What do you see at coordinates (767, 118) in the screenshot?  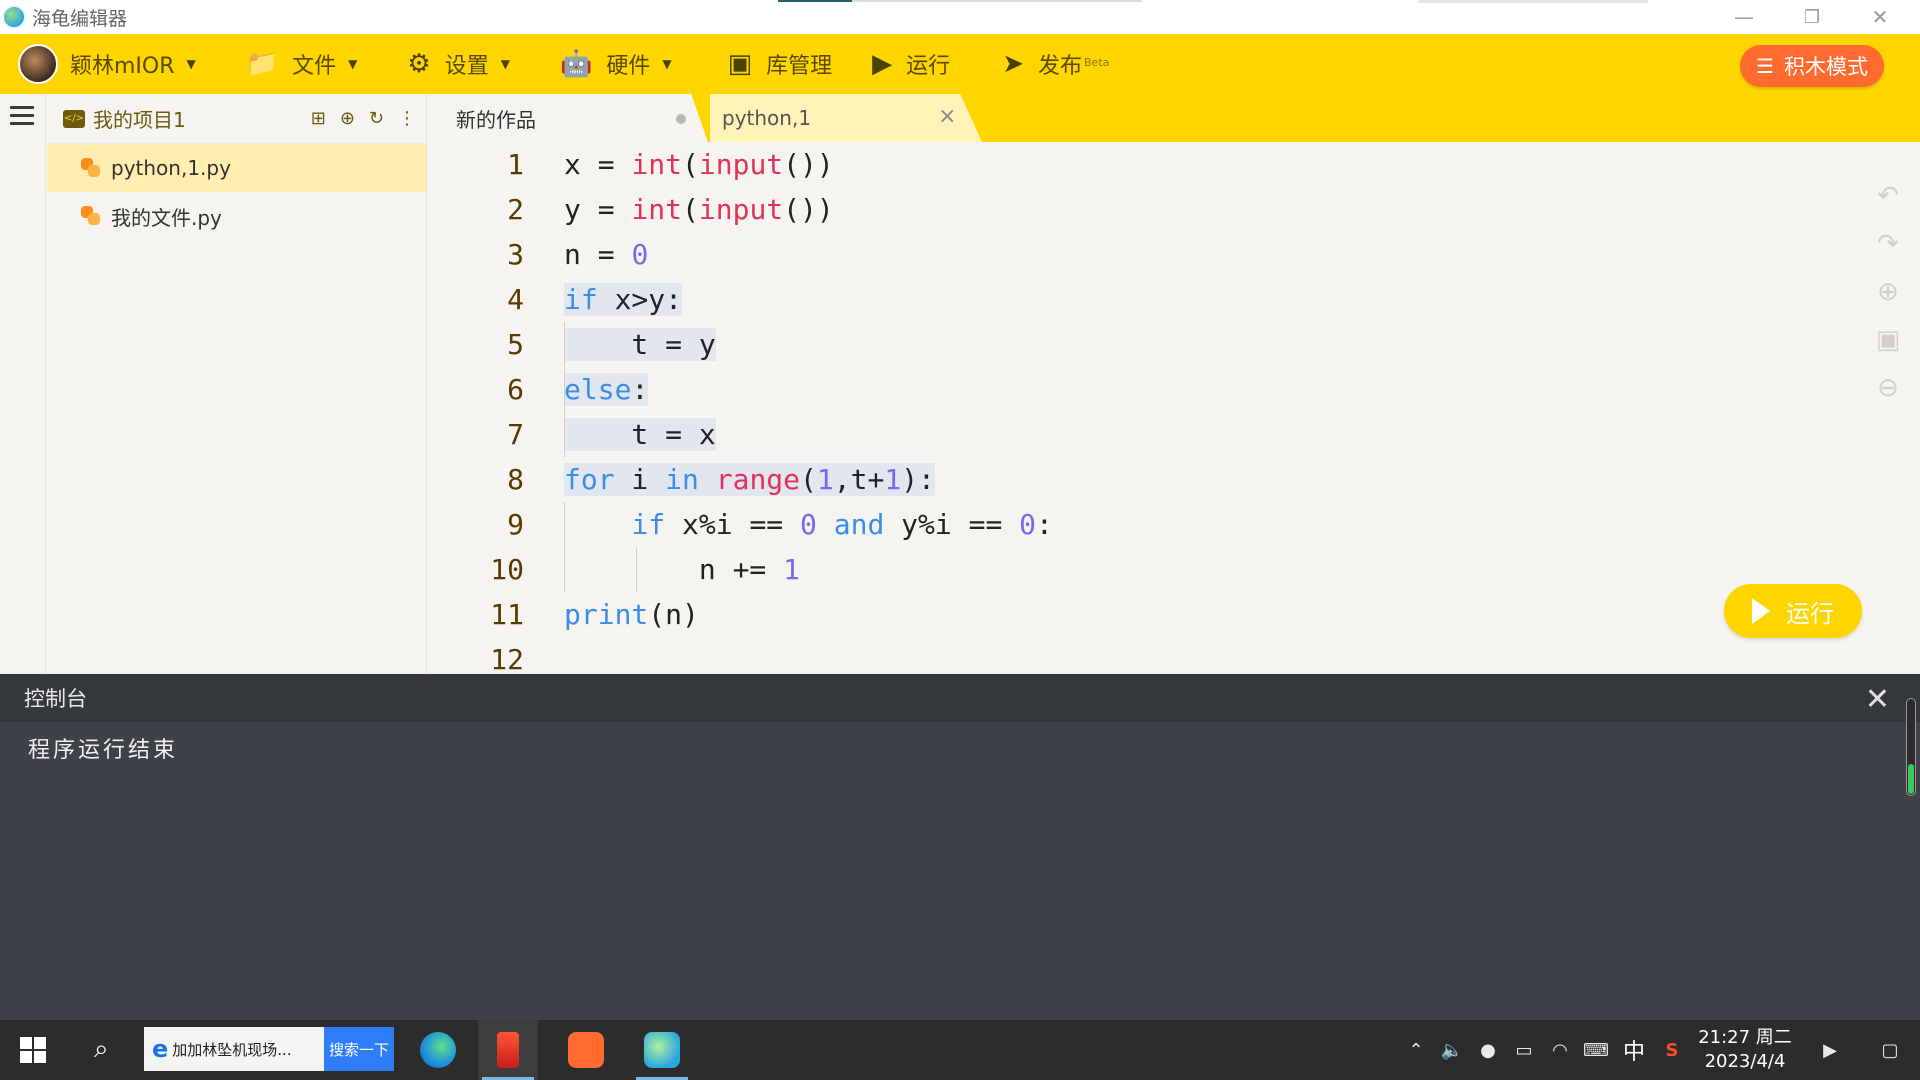 I see `tab-label: python,1` at bounding box center [767, 118].